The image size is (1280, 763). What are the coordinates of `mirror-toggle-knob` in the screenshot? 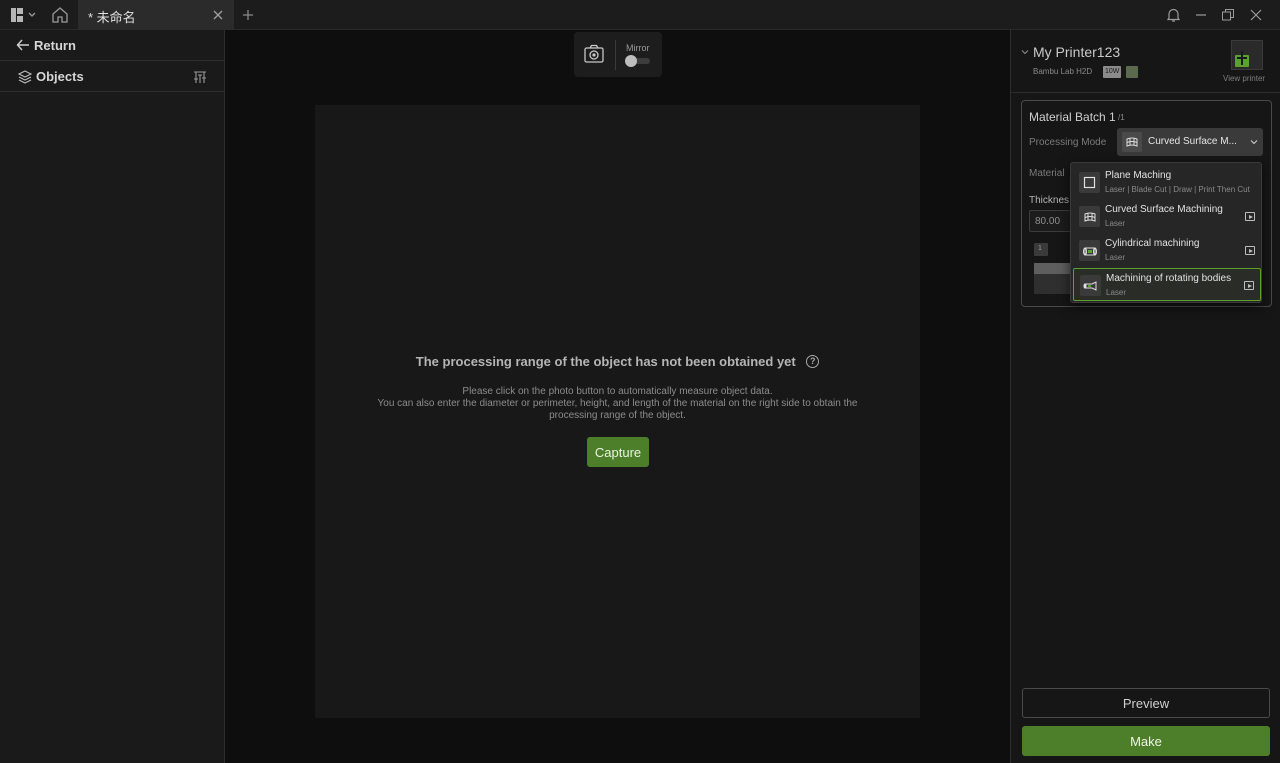 It's located at (631, 61).